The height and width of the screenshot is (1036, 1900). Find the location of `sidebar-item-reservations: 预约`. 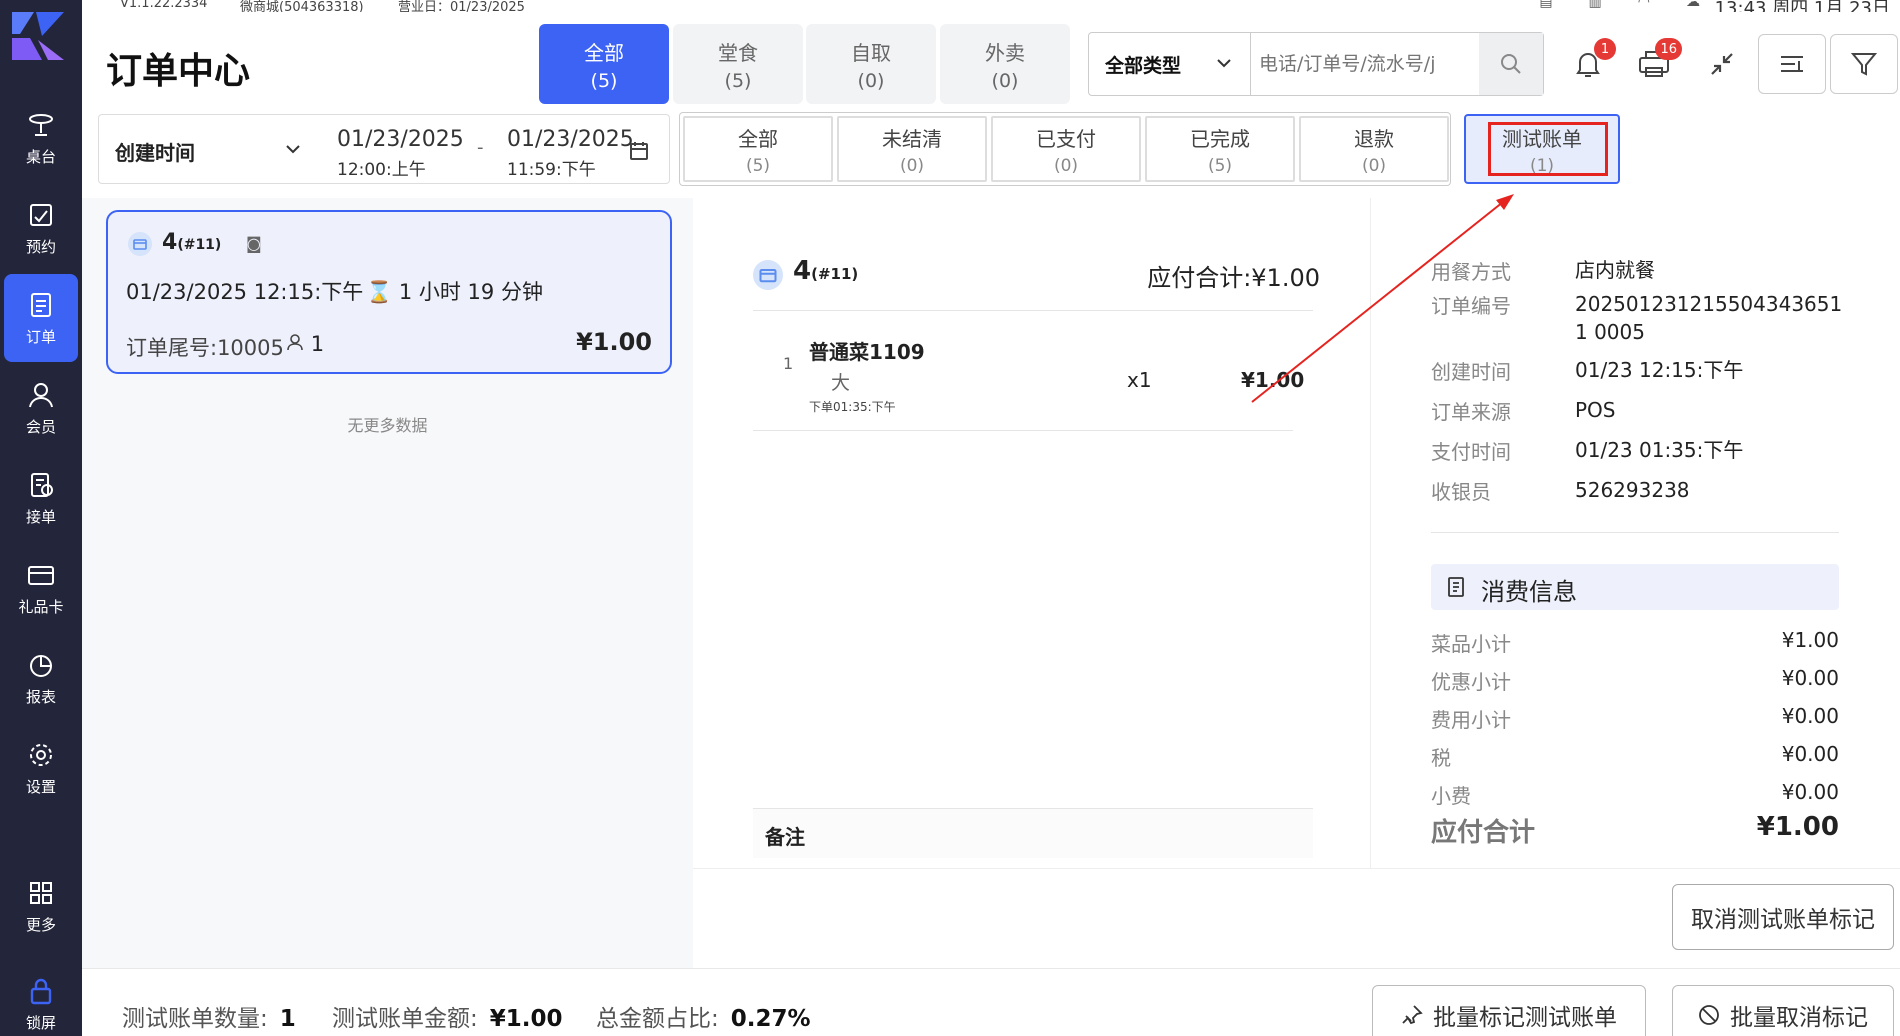

sidebar-item-reservations: 预约 is located at coordinates (41, 228).